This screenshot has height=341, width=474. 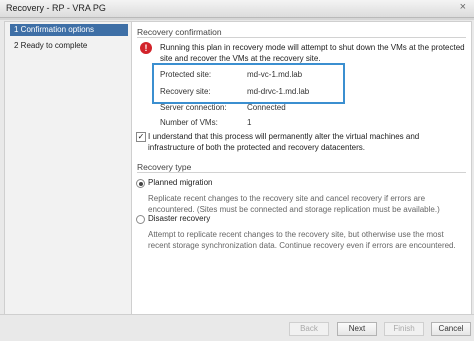 I want to click on server-connection-value: Connected, so click(x=266, y=107).